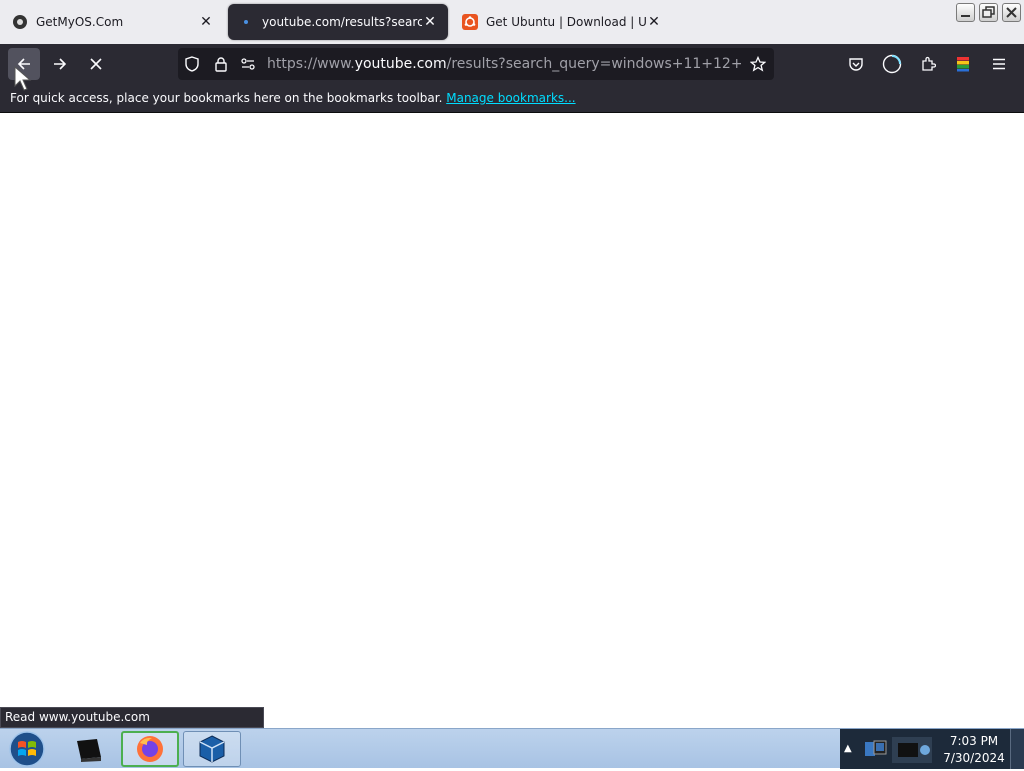 The width and height of the screenshot is (1024, 771). Describe the element at coordinates (912, 750) in the screenshot. I see `tray-app-icon` at that location.